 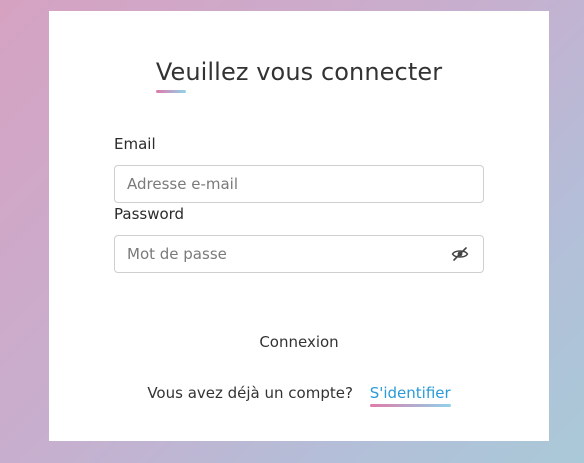 What do you see at coordinates (250, 393) in the screenshot?
I see `signin-prompt-text: Vous avez déjà un compte?` at bounding box center [250, 393].